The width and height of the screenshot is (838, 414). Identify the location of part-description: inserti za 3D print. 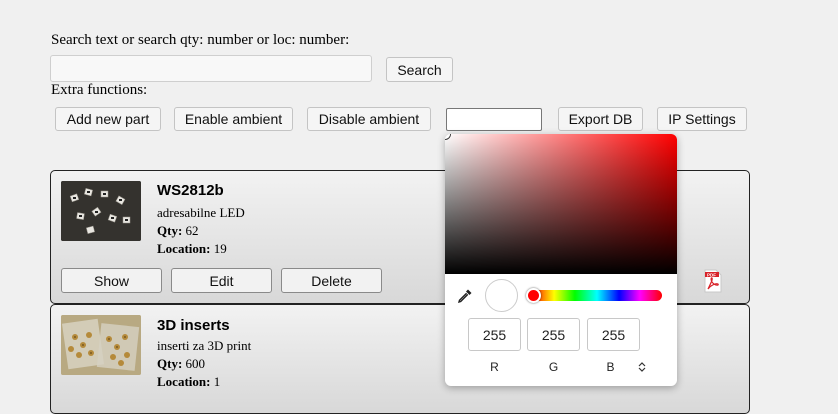
(204, 345).